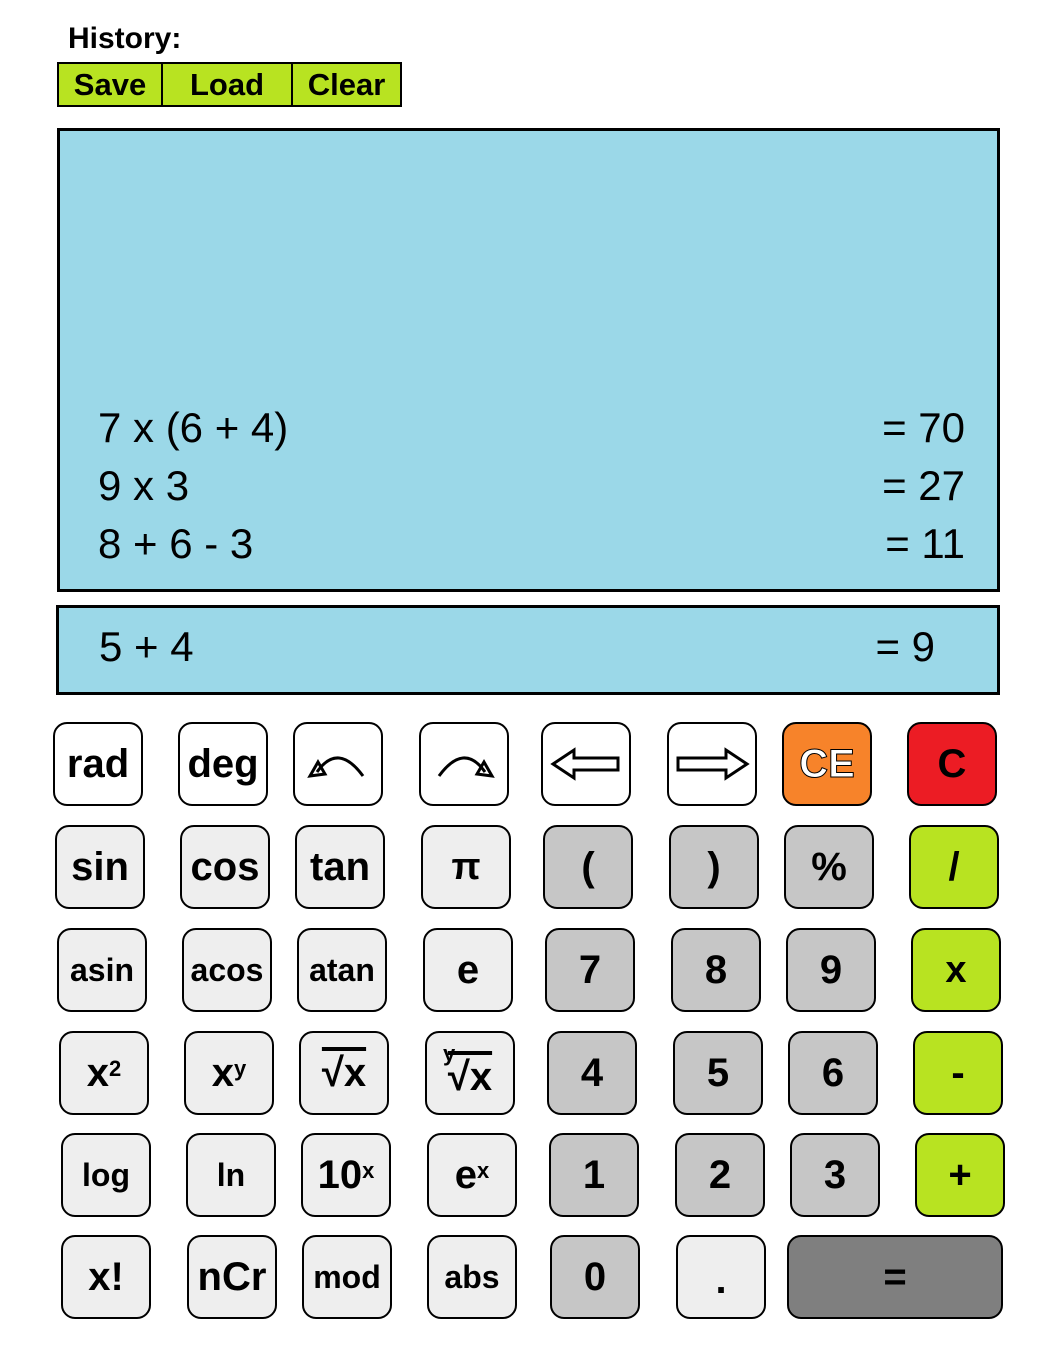  What do you see at coordinates (956, 970) in the screenshot?
I see `multiply-button: x` at bounding box center [956, 970].